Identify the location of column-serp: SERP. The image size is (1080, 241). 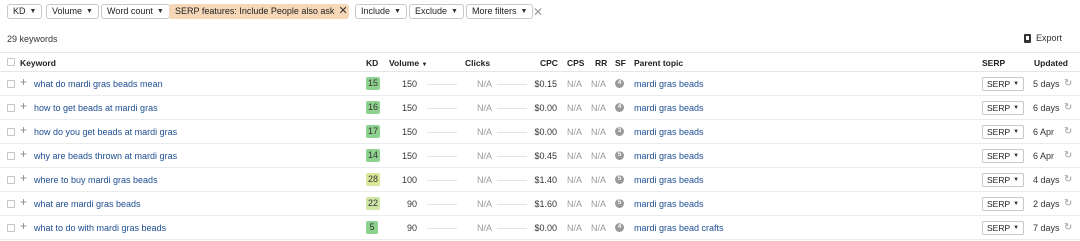
(993, 63).